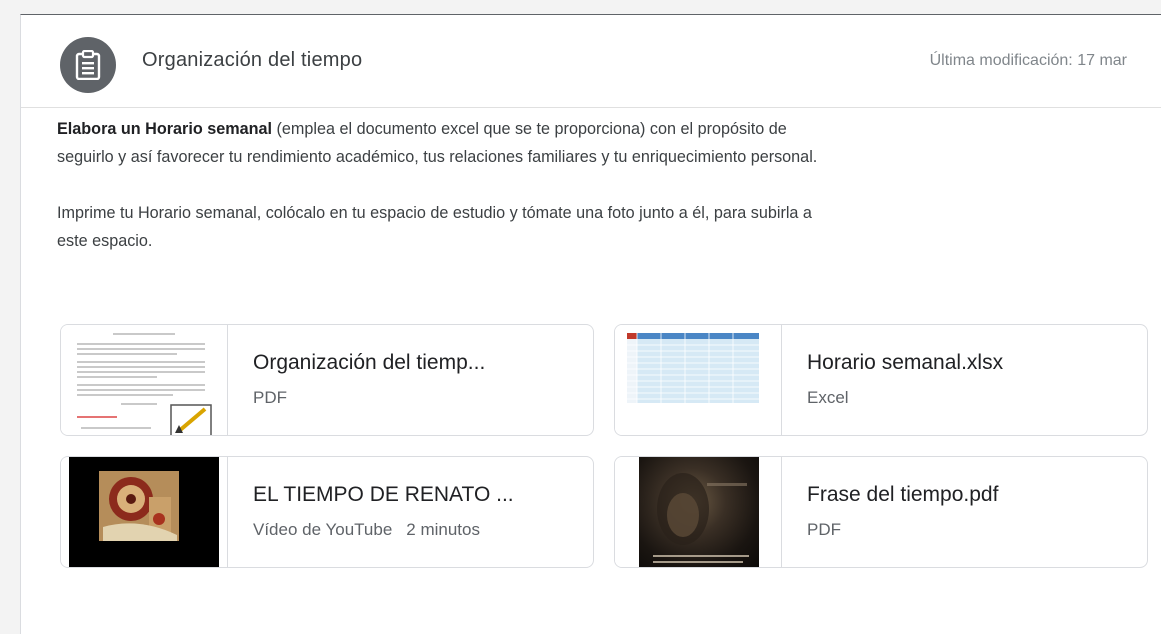  Describe the element at coordinates (323, 529) in the screenshot. I see `attachment-type-label: Vídeo de YouTube` at that location.